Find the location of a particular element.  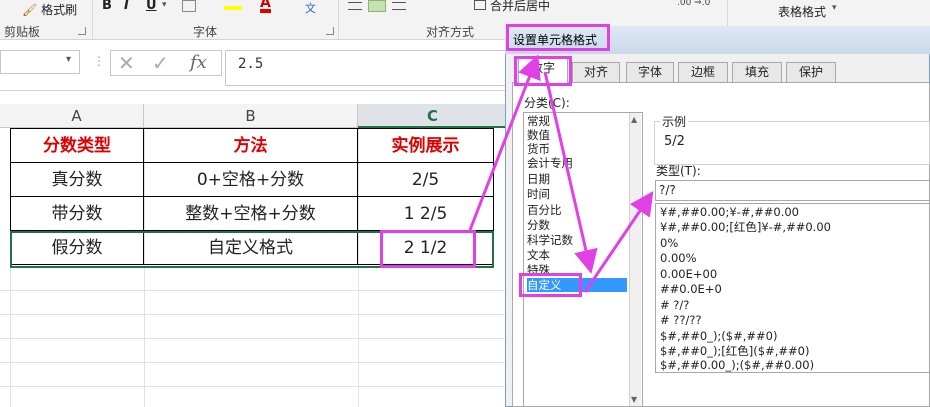

arrow-to-custom is located at coordinates (570, 172).